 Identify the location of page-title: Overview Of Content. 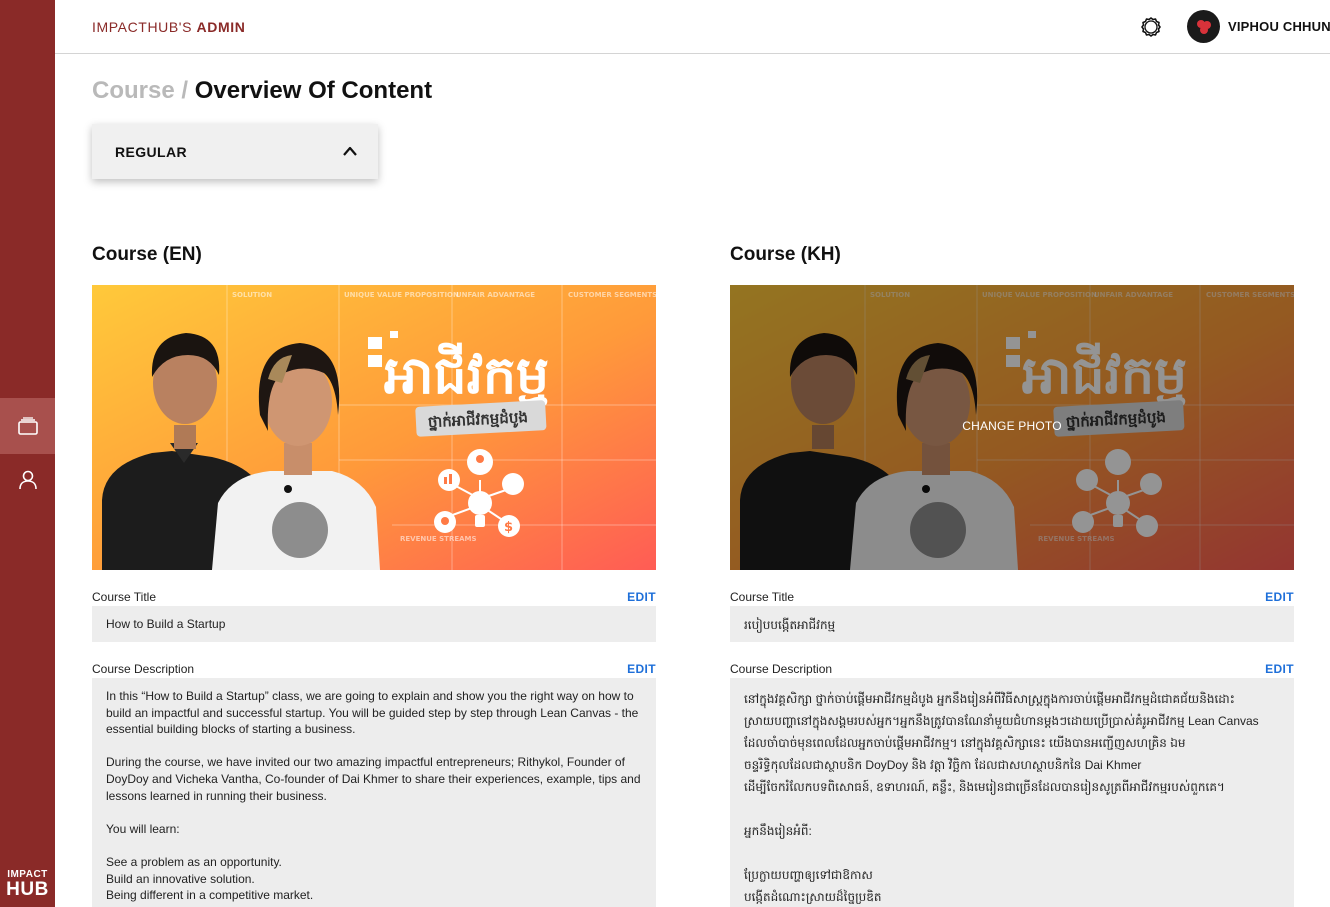
(313, 90).